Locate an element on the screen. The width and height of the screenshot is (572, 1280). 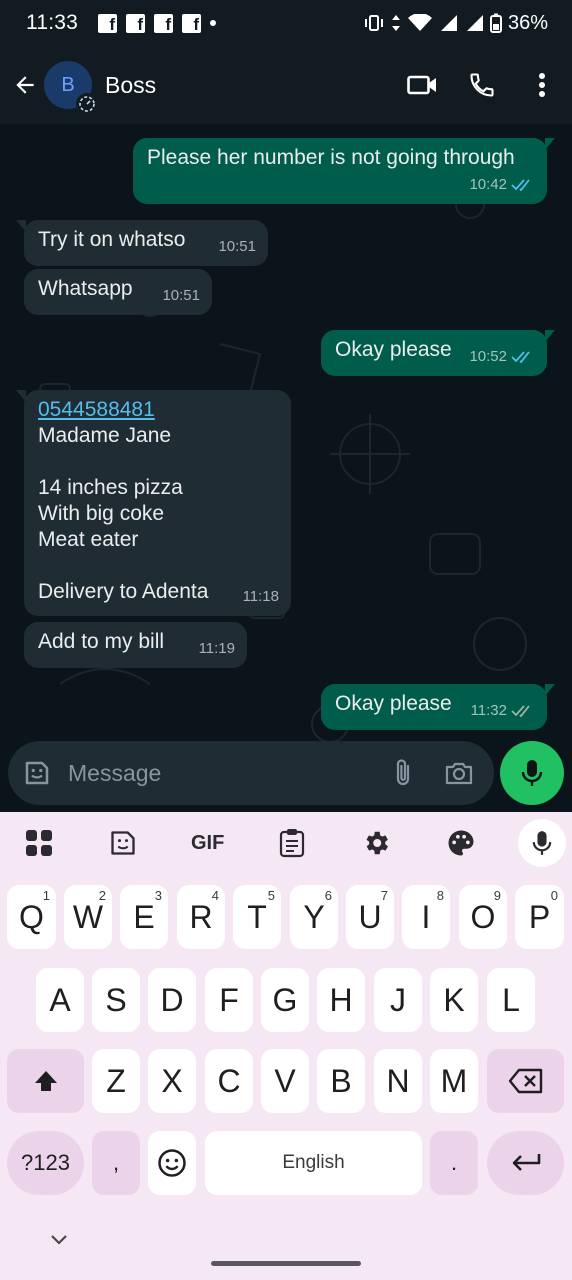
sticker-icon is located at coordinates (37, 773).